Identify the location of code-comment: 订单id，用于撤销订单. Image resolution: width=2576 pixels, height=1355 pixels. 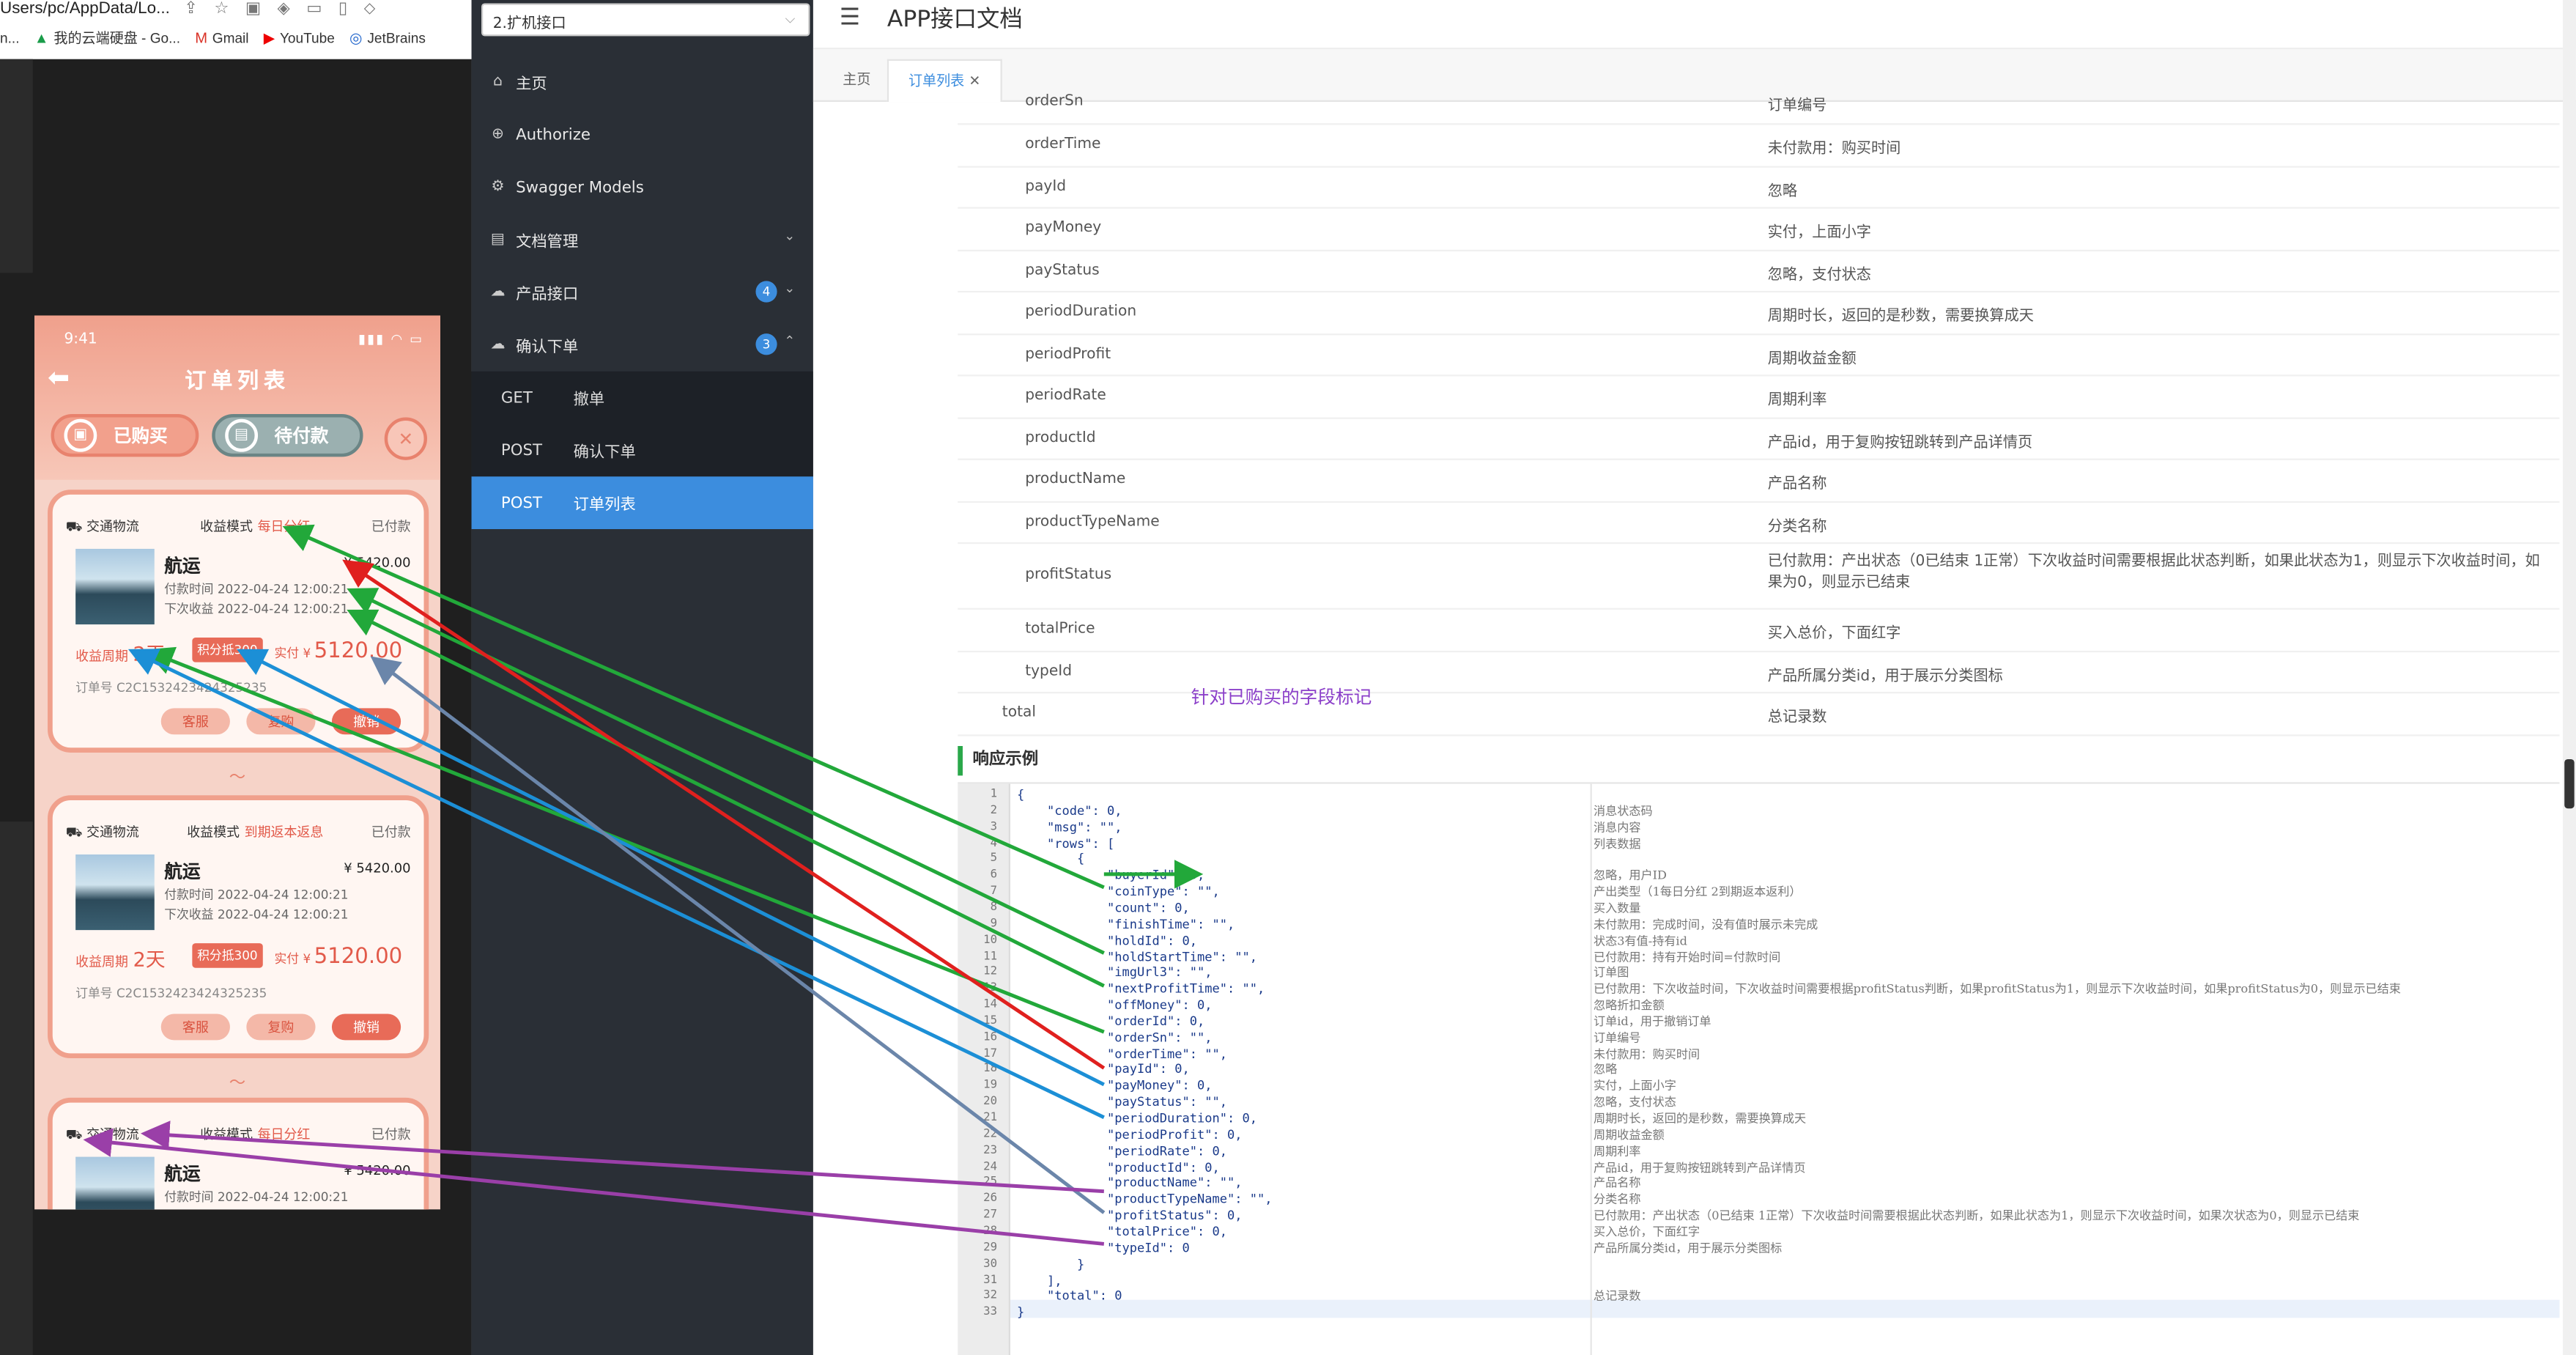
(1652, 1021).